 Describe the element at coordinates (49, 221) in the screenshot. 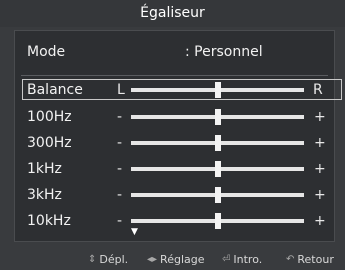

I see `band-label: 10kHz` at that location.